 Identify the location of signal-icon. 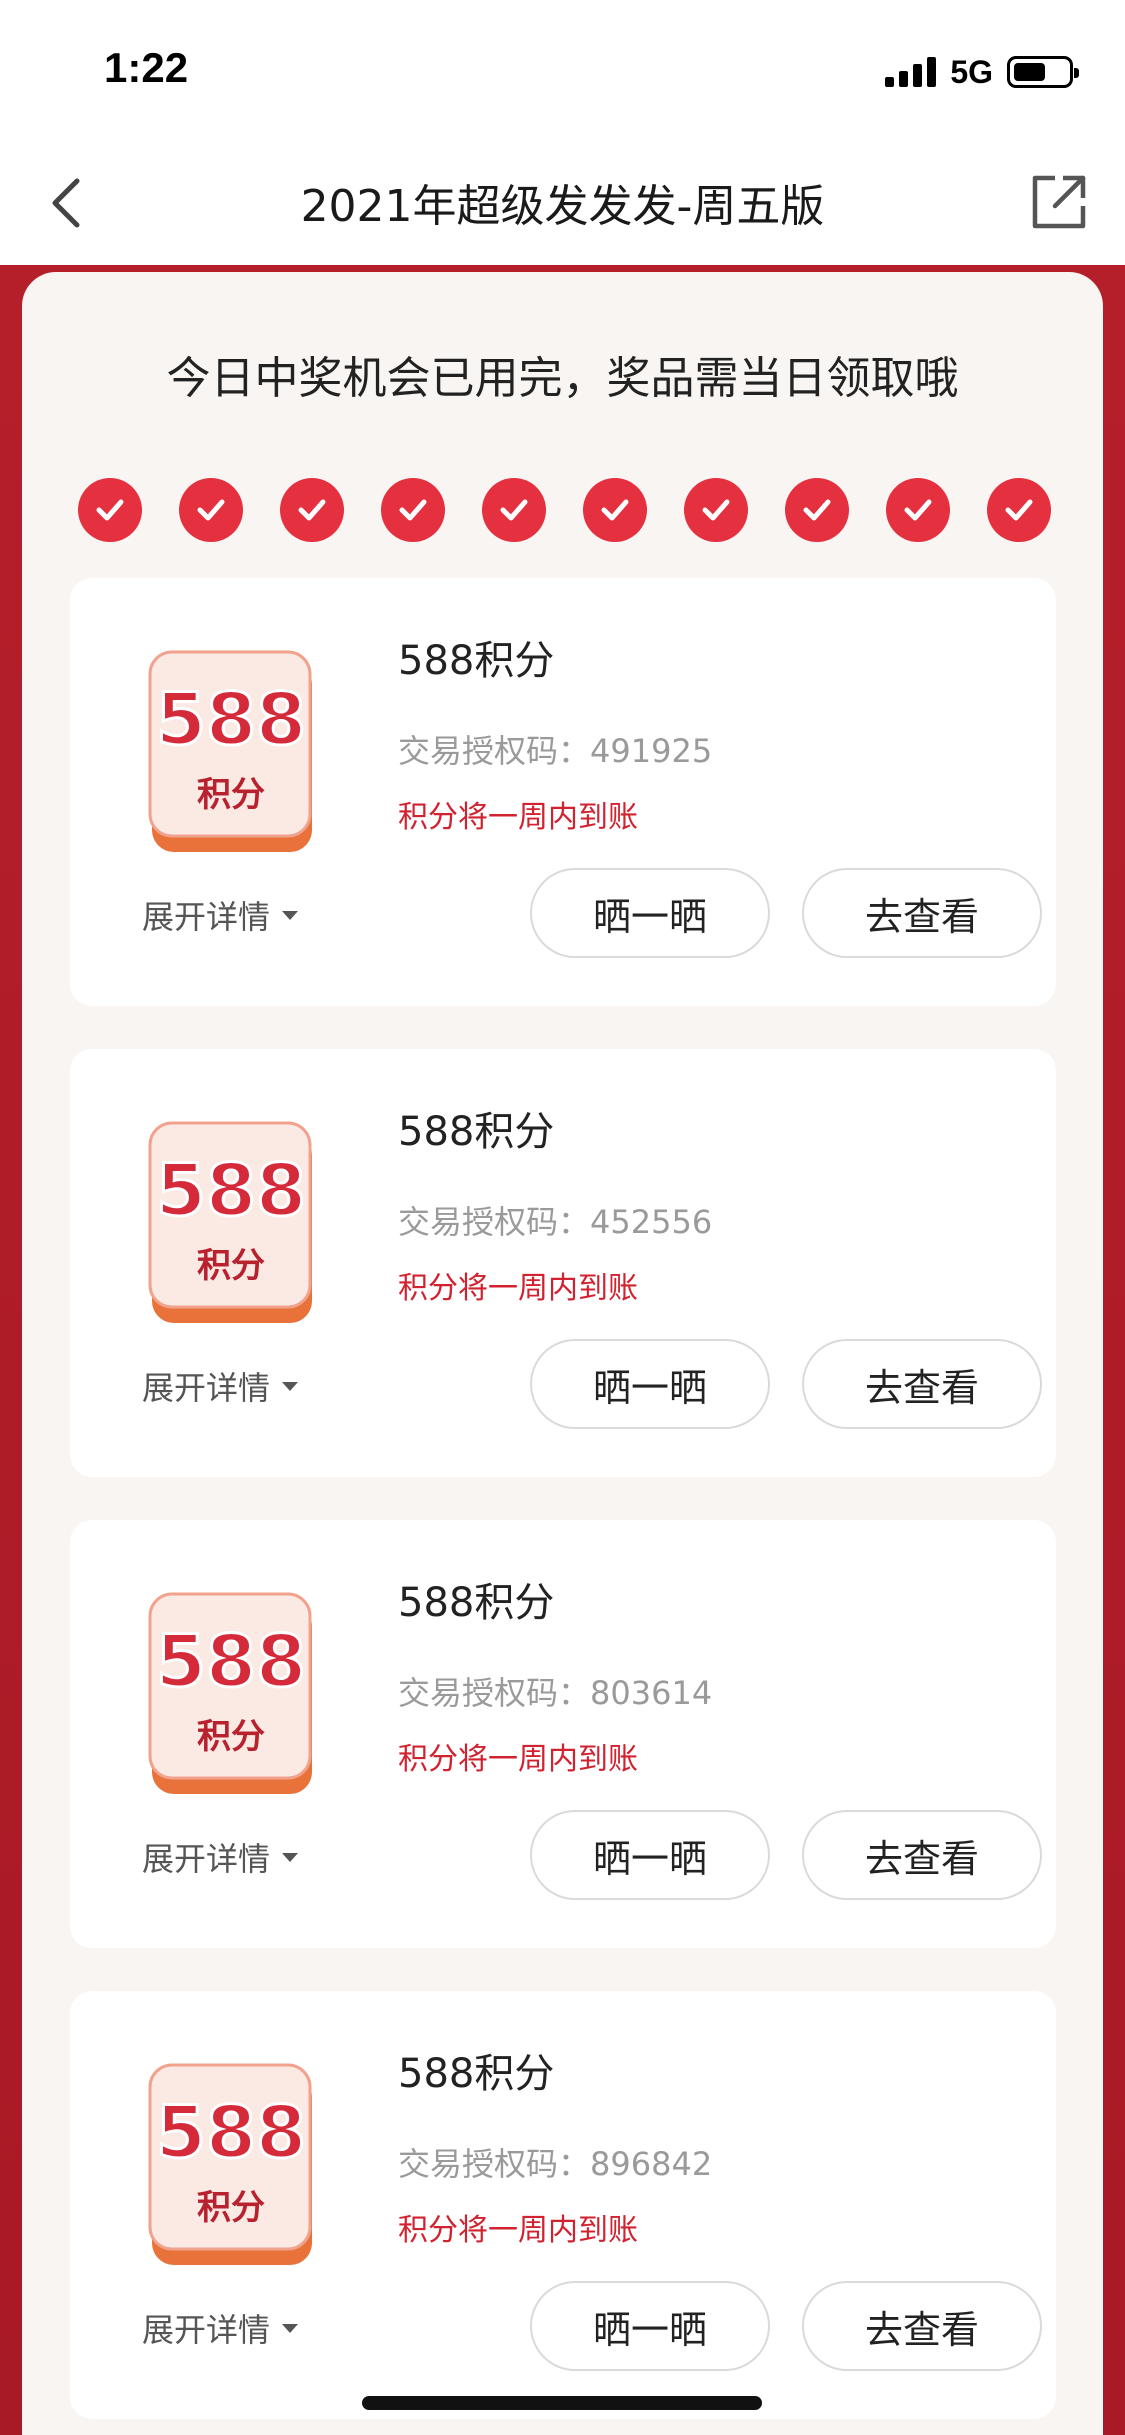
(911, 72).